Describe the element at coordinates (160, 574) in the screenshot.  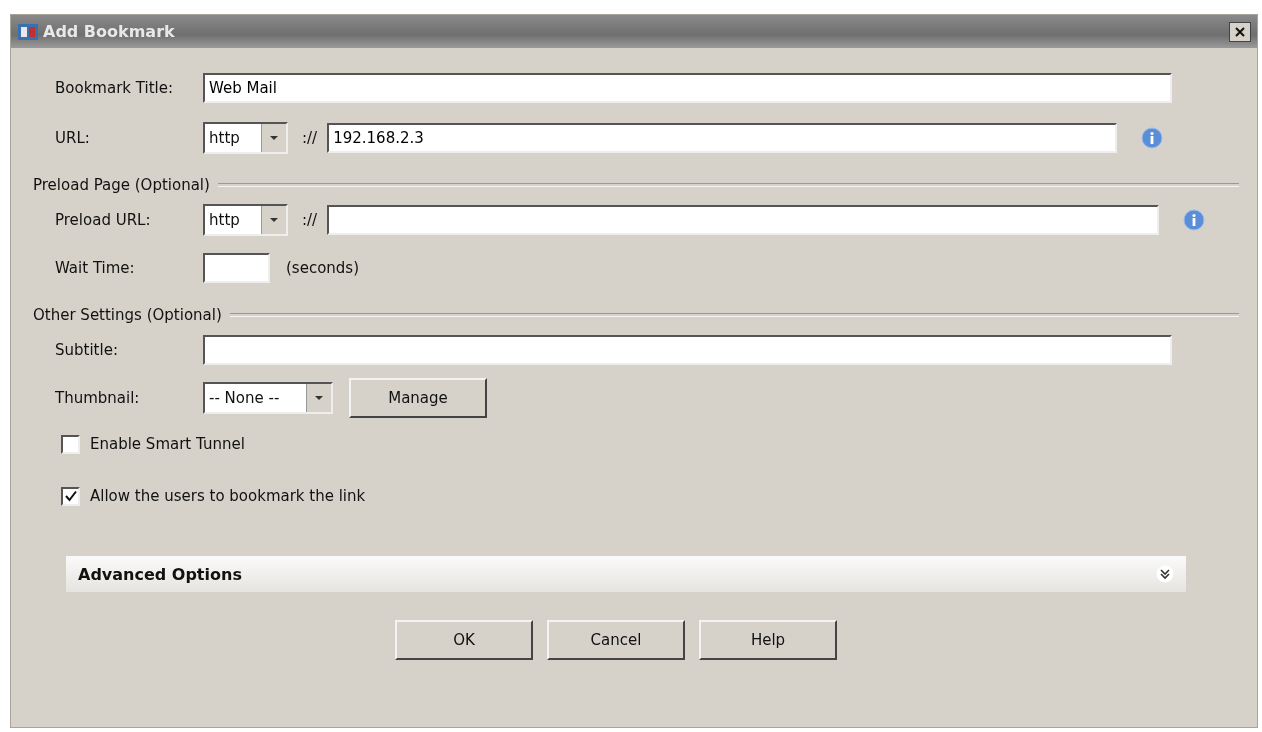
I see `section-title: Advanced Options` at that location.